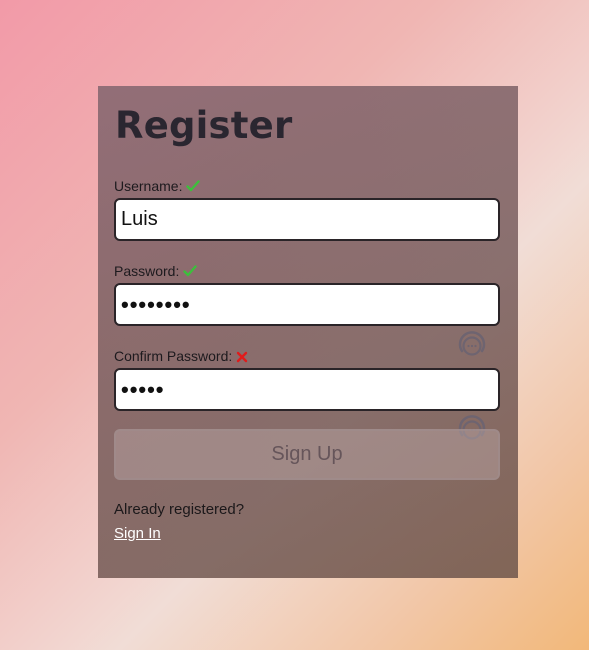  What do you see at coordinates (307, 304) in the screenshot?
I see `password-input` at bounding box center [307, 304].